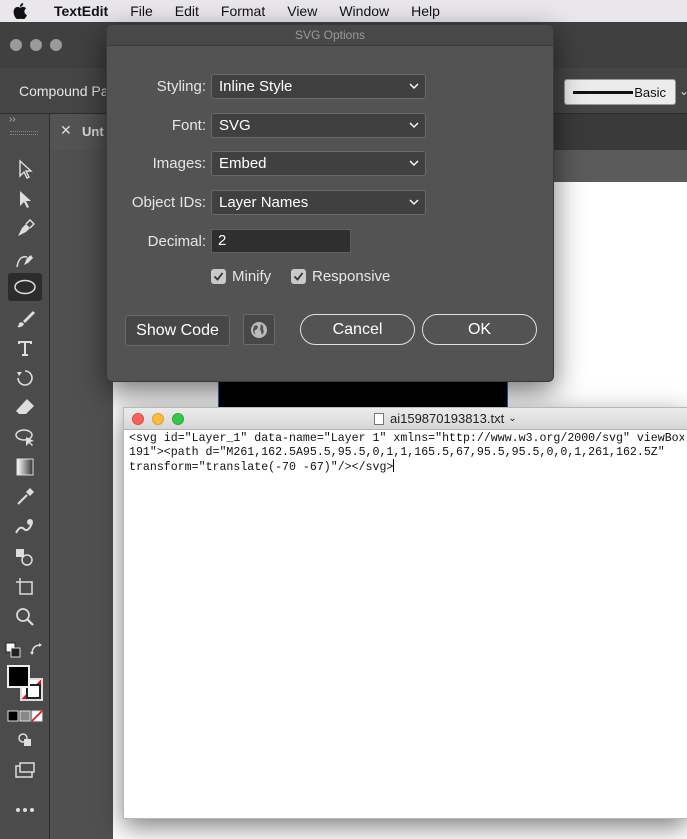 Image resolution: width=687 pixels, height=839 pixels. Describe the element at coordinates (302, 11) in the screenshot. I see `menu-view: View` at that location.